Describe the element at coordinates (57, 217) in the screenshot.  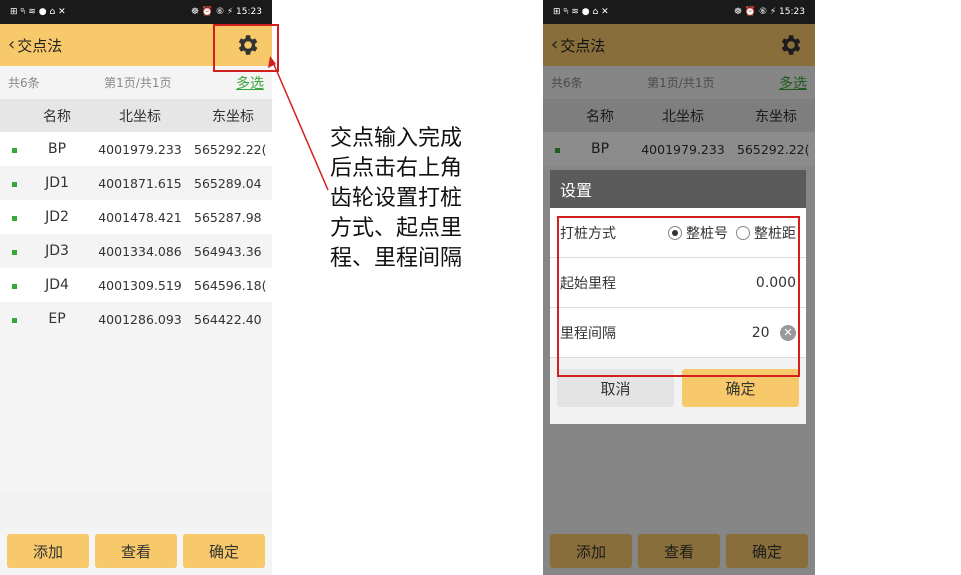
I see `cell-name: JD2` at that location.